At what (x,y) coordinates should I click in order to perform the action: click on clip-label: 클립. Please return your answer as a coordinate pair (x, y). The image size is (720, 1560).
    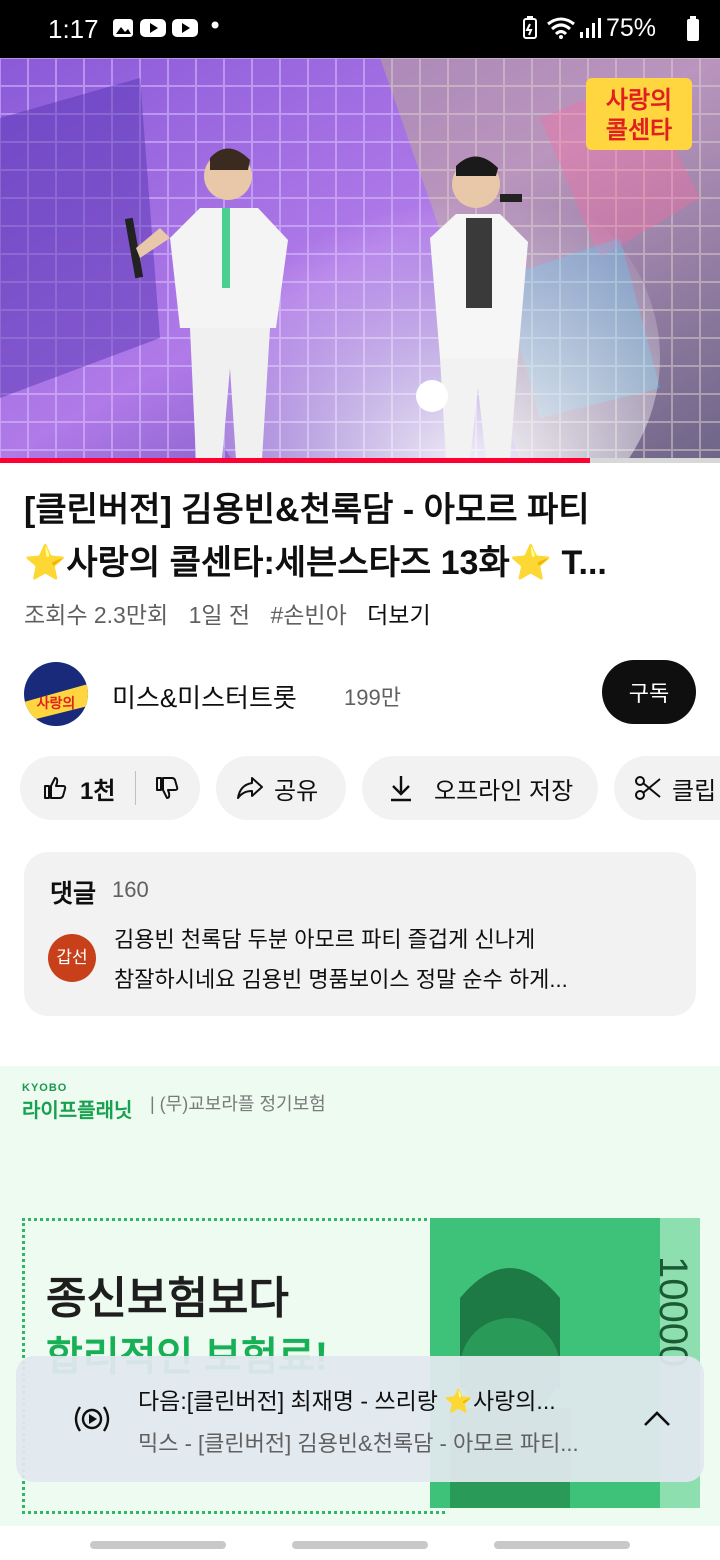
    Looking at the image, I should click on (694, 791).